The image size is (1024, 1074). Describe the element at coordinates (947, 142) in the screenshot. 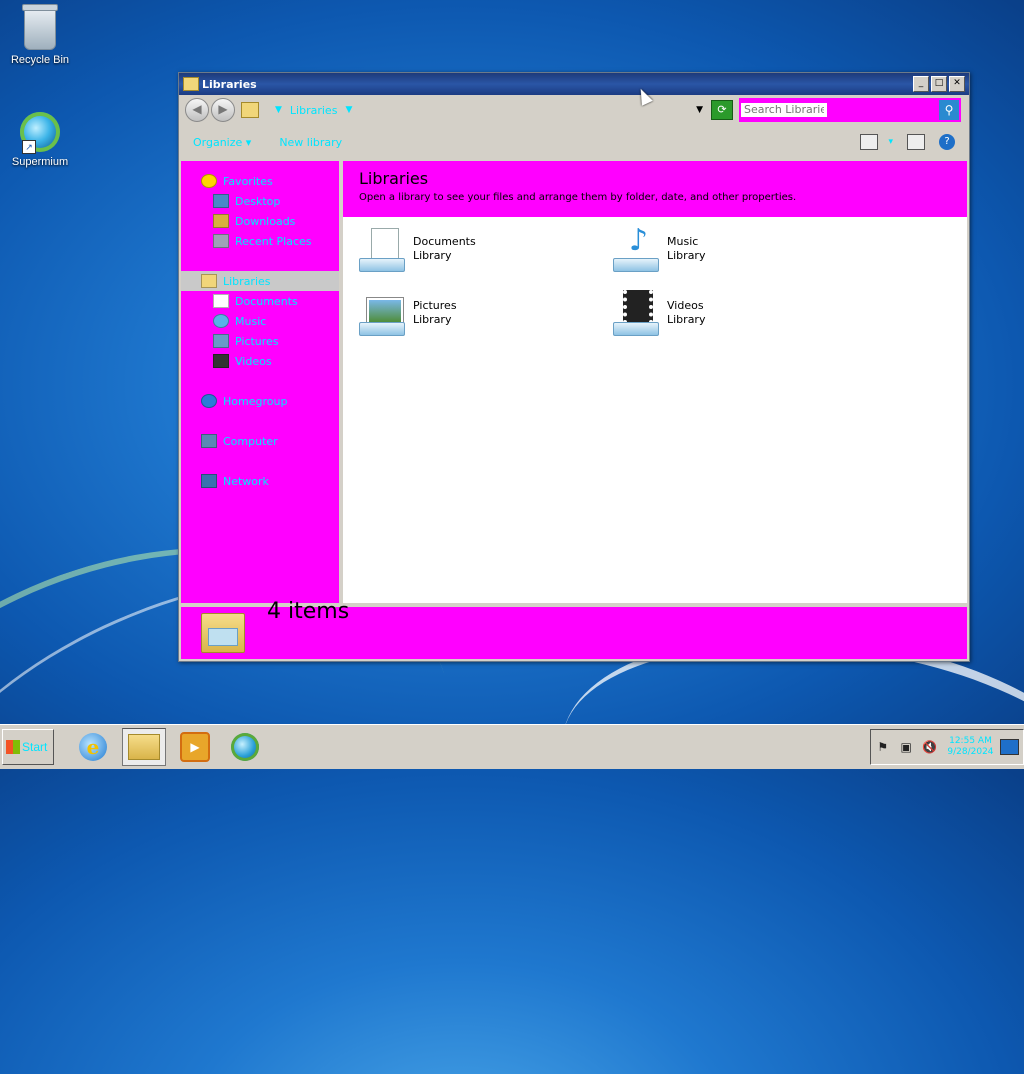

I see `help-icon: ?` at that location.